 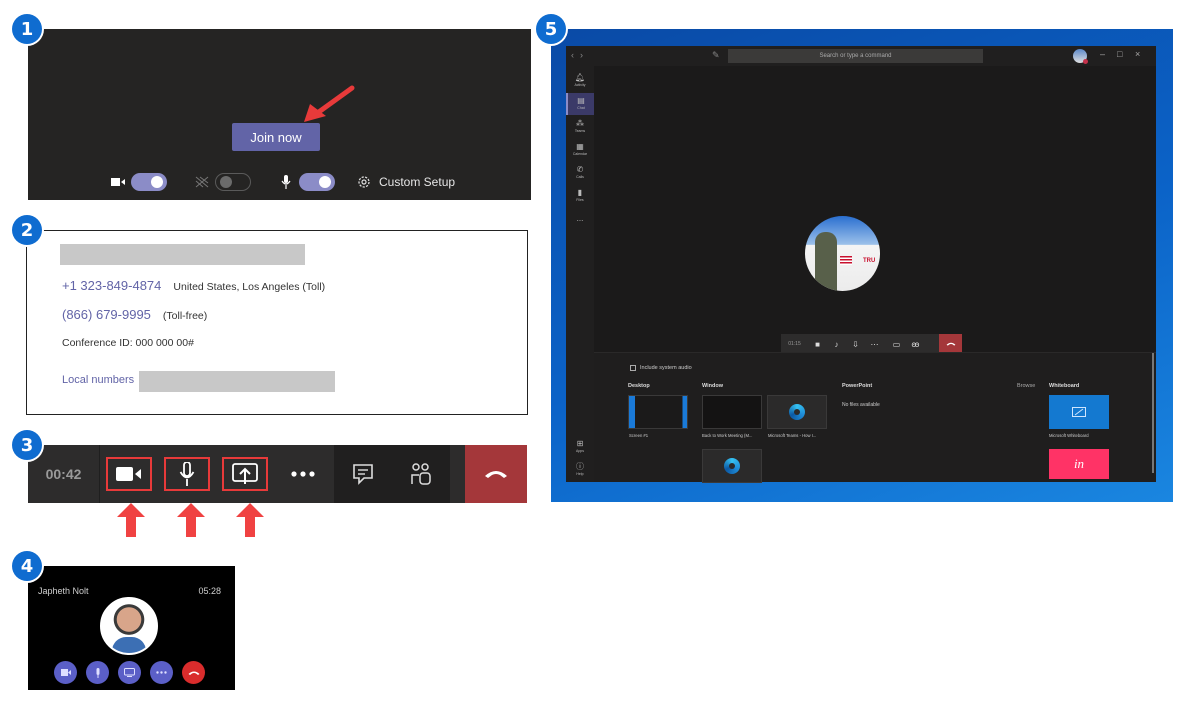 What do you see at coordinates (580, 443) in the screenshot?
I see `apps-icon: ⊞` at bounding box center [580, 443].